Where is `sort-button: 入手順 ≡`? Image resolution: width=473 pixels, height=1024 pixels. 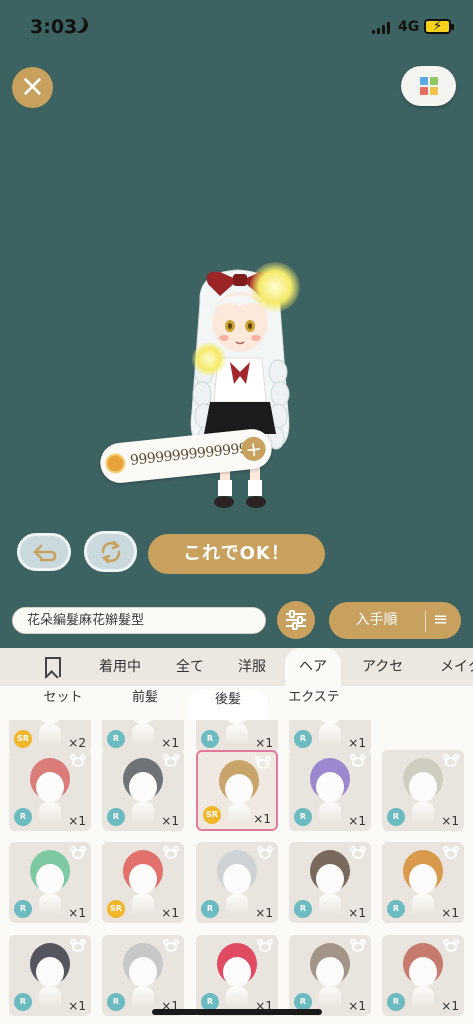 sort-button: 入手順 ≡ is located at coordinates (395, 620).